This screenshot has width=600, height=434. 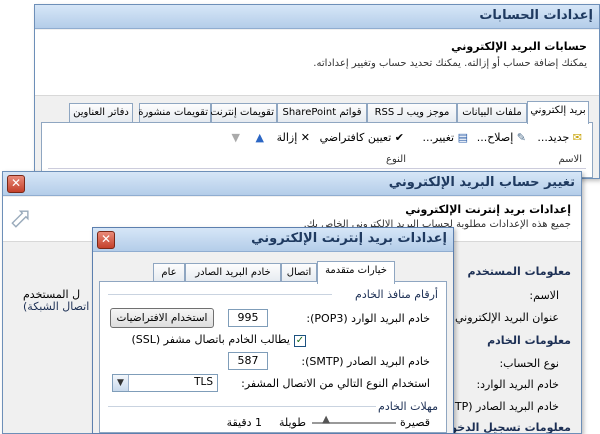 What do you see at coordinates (317, 17) in the screenshot?
I see `account-settings-titlebar: إعدادات الحسابات` at bounding box center [317, 17].